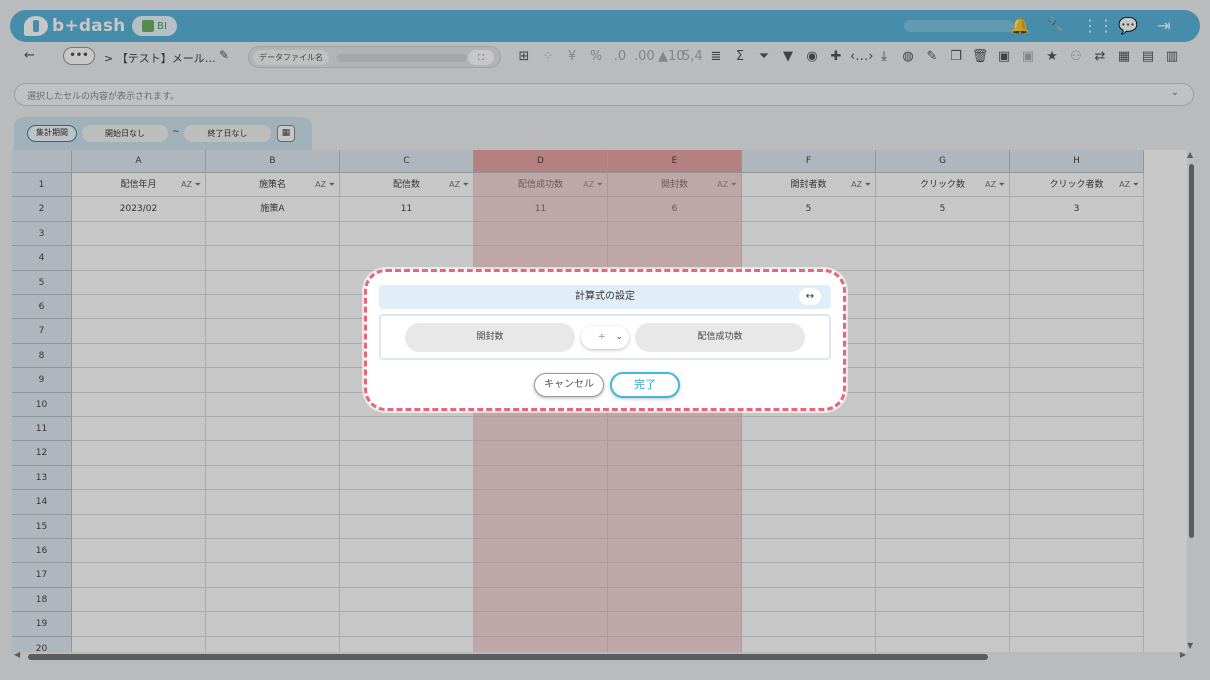  I want to click on left-operand-field: 開封数, so click(490, 337).